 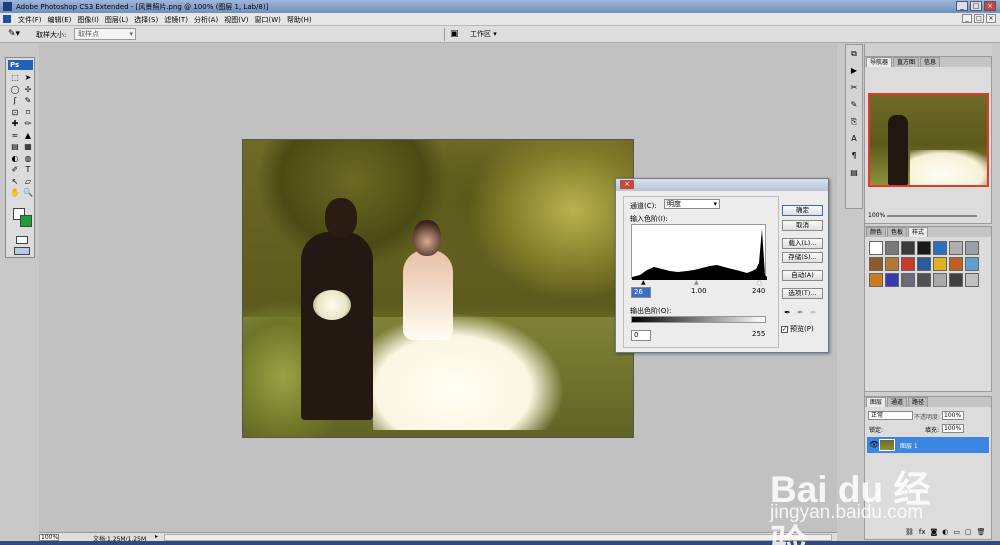 I want to click on doc-minimize-button: _, so click(x=967, y=18).